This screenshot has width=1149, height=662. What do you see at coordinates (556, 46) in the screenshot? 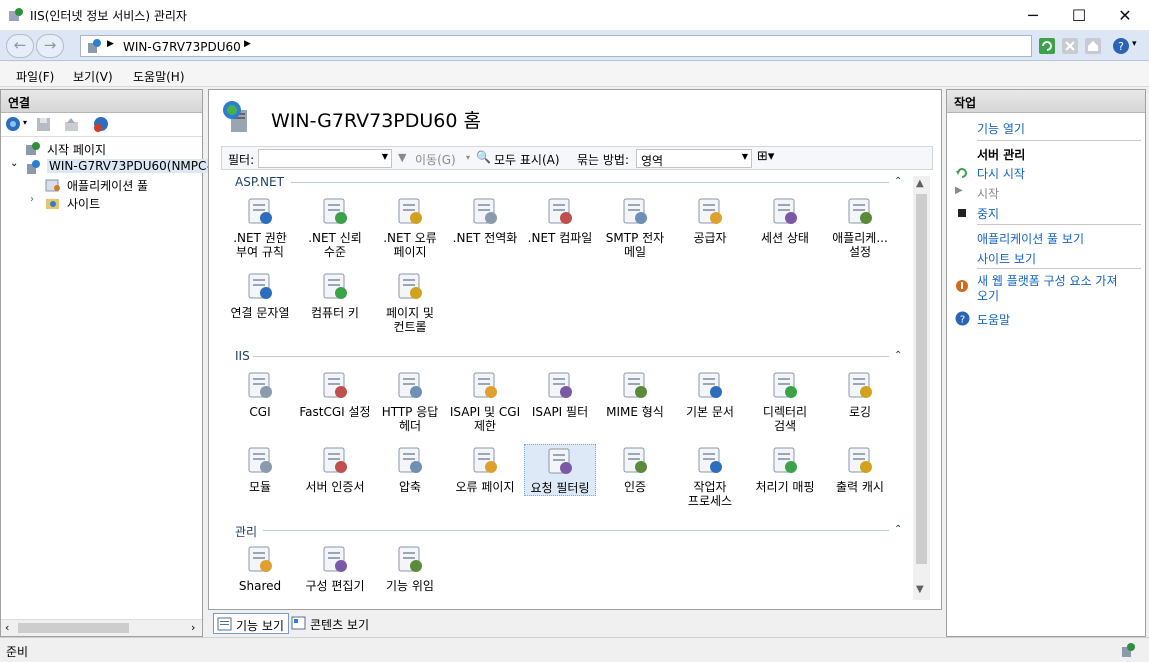
I see `address-field: ▶ WIN-G7RV73PDU60 ▶` at bounding box center [556, 46].